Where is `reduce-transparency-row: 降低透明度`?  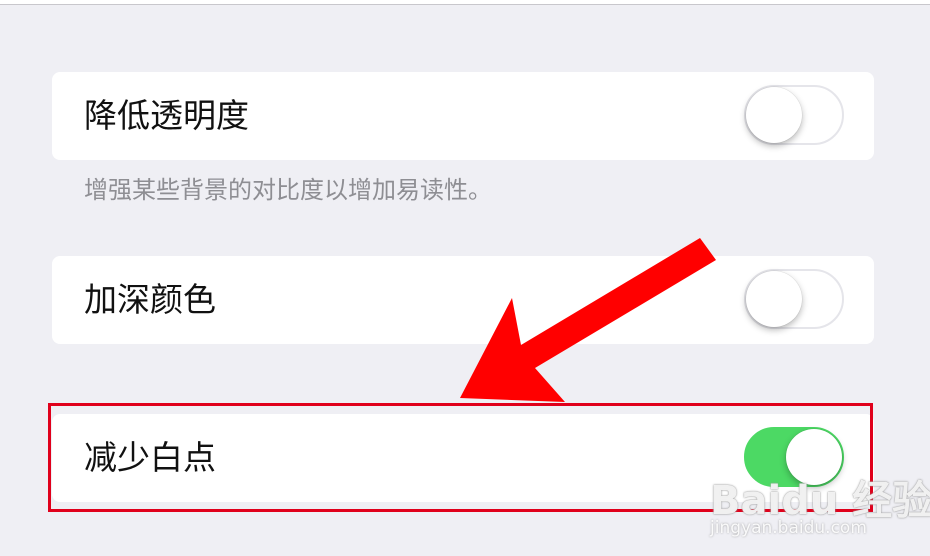 reduce-transparency-row: 降低透明度 is located at coordinates (463, 116).